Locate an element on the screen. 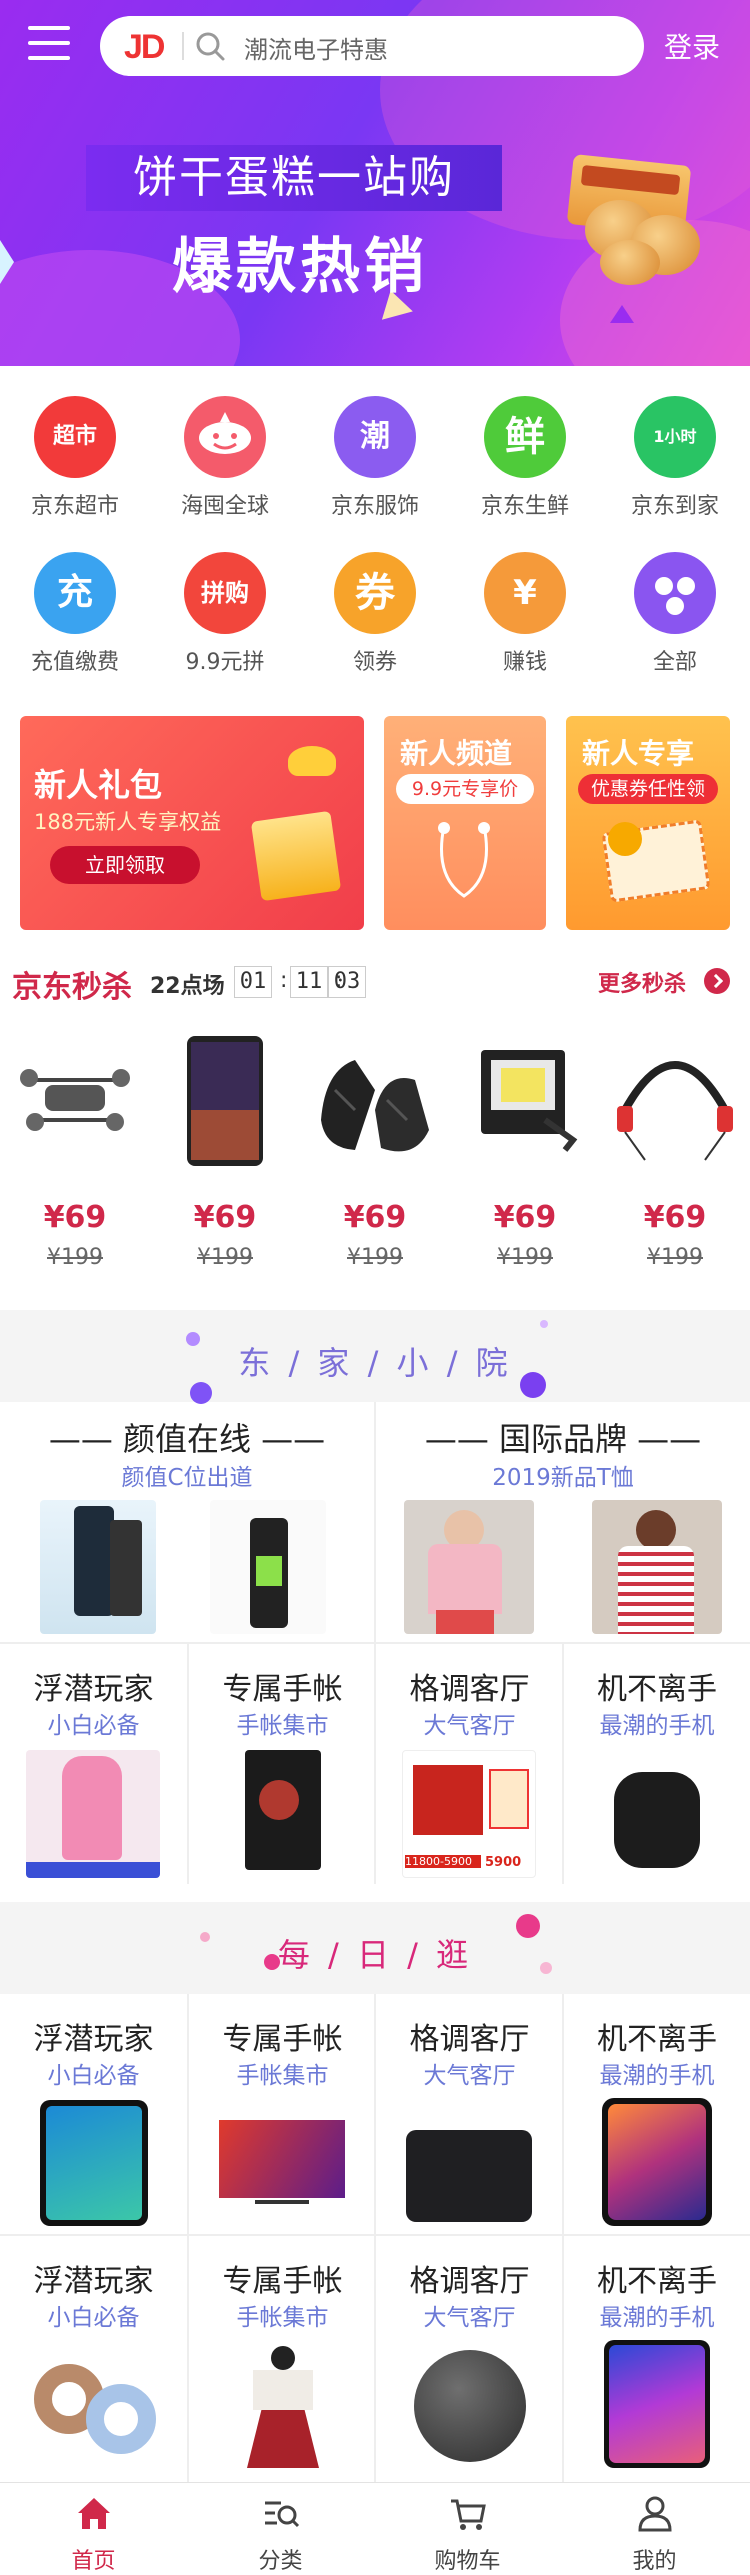  promo-pill: 优惠券任性领 is located at coordinates (648, 789).